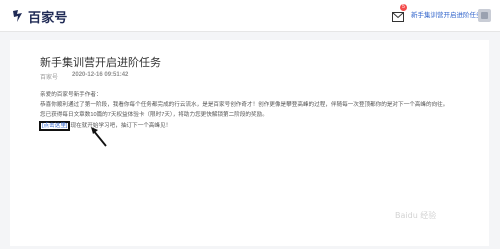 This screenshot has height=249, width=500. I want to click on mail-icon: 5, so click(399, 13).